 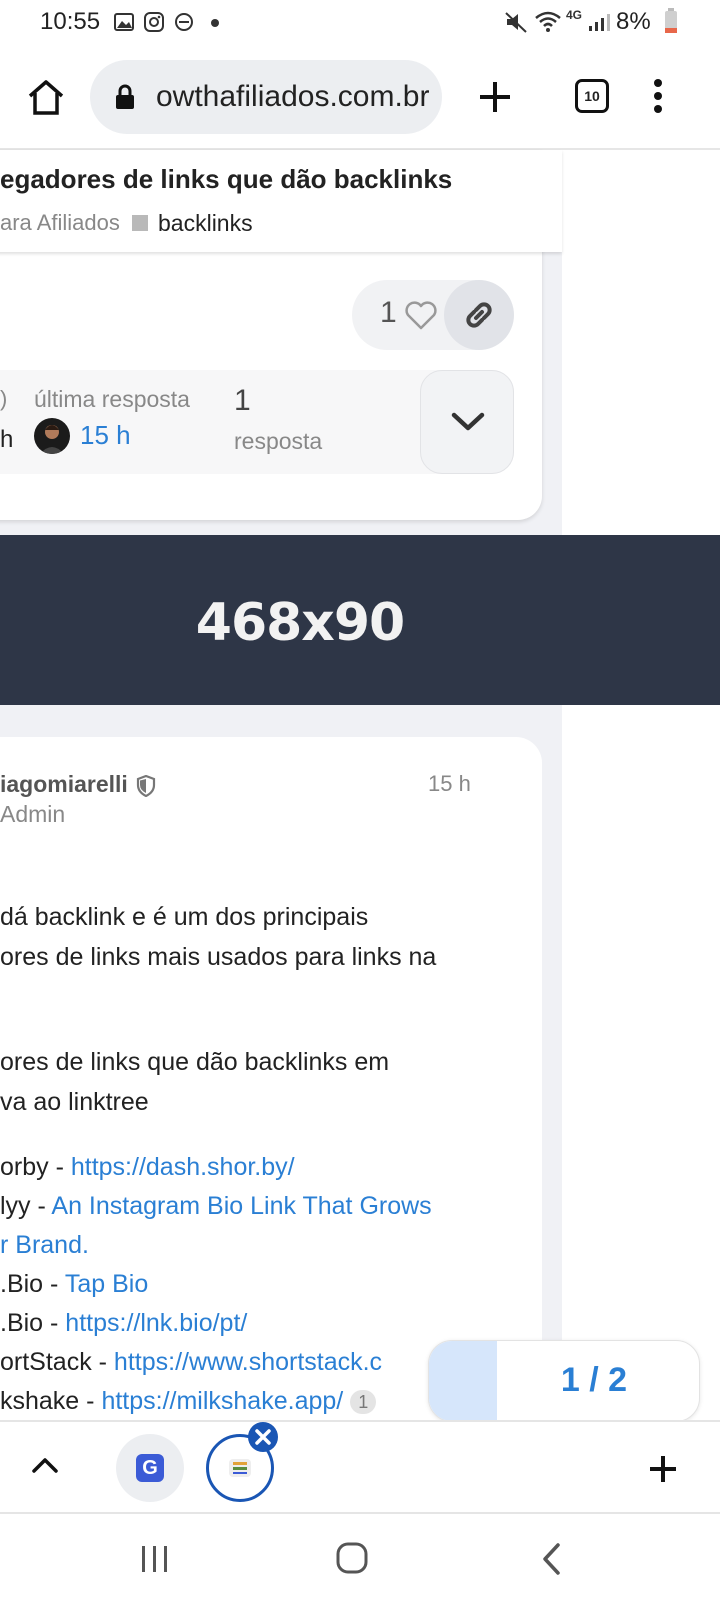 I want to click on list-item-prefix: ortStack -, so click(x=57, y=1362).